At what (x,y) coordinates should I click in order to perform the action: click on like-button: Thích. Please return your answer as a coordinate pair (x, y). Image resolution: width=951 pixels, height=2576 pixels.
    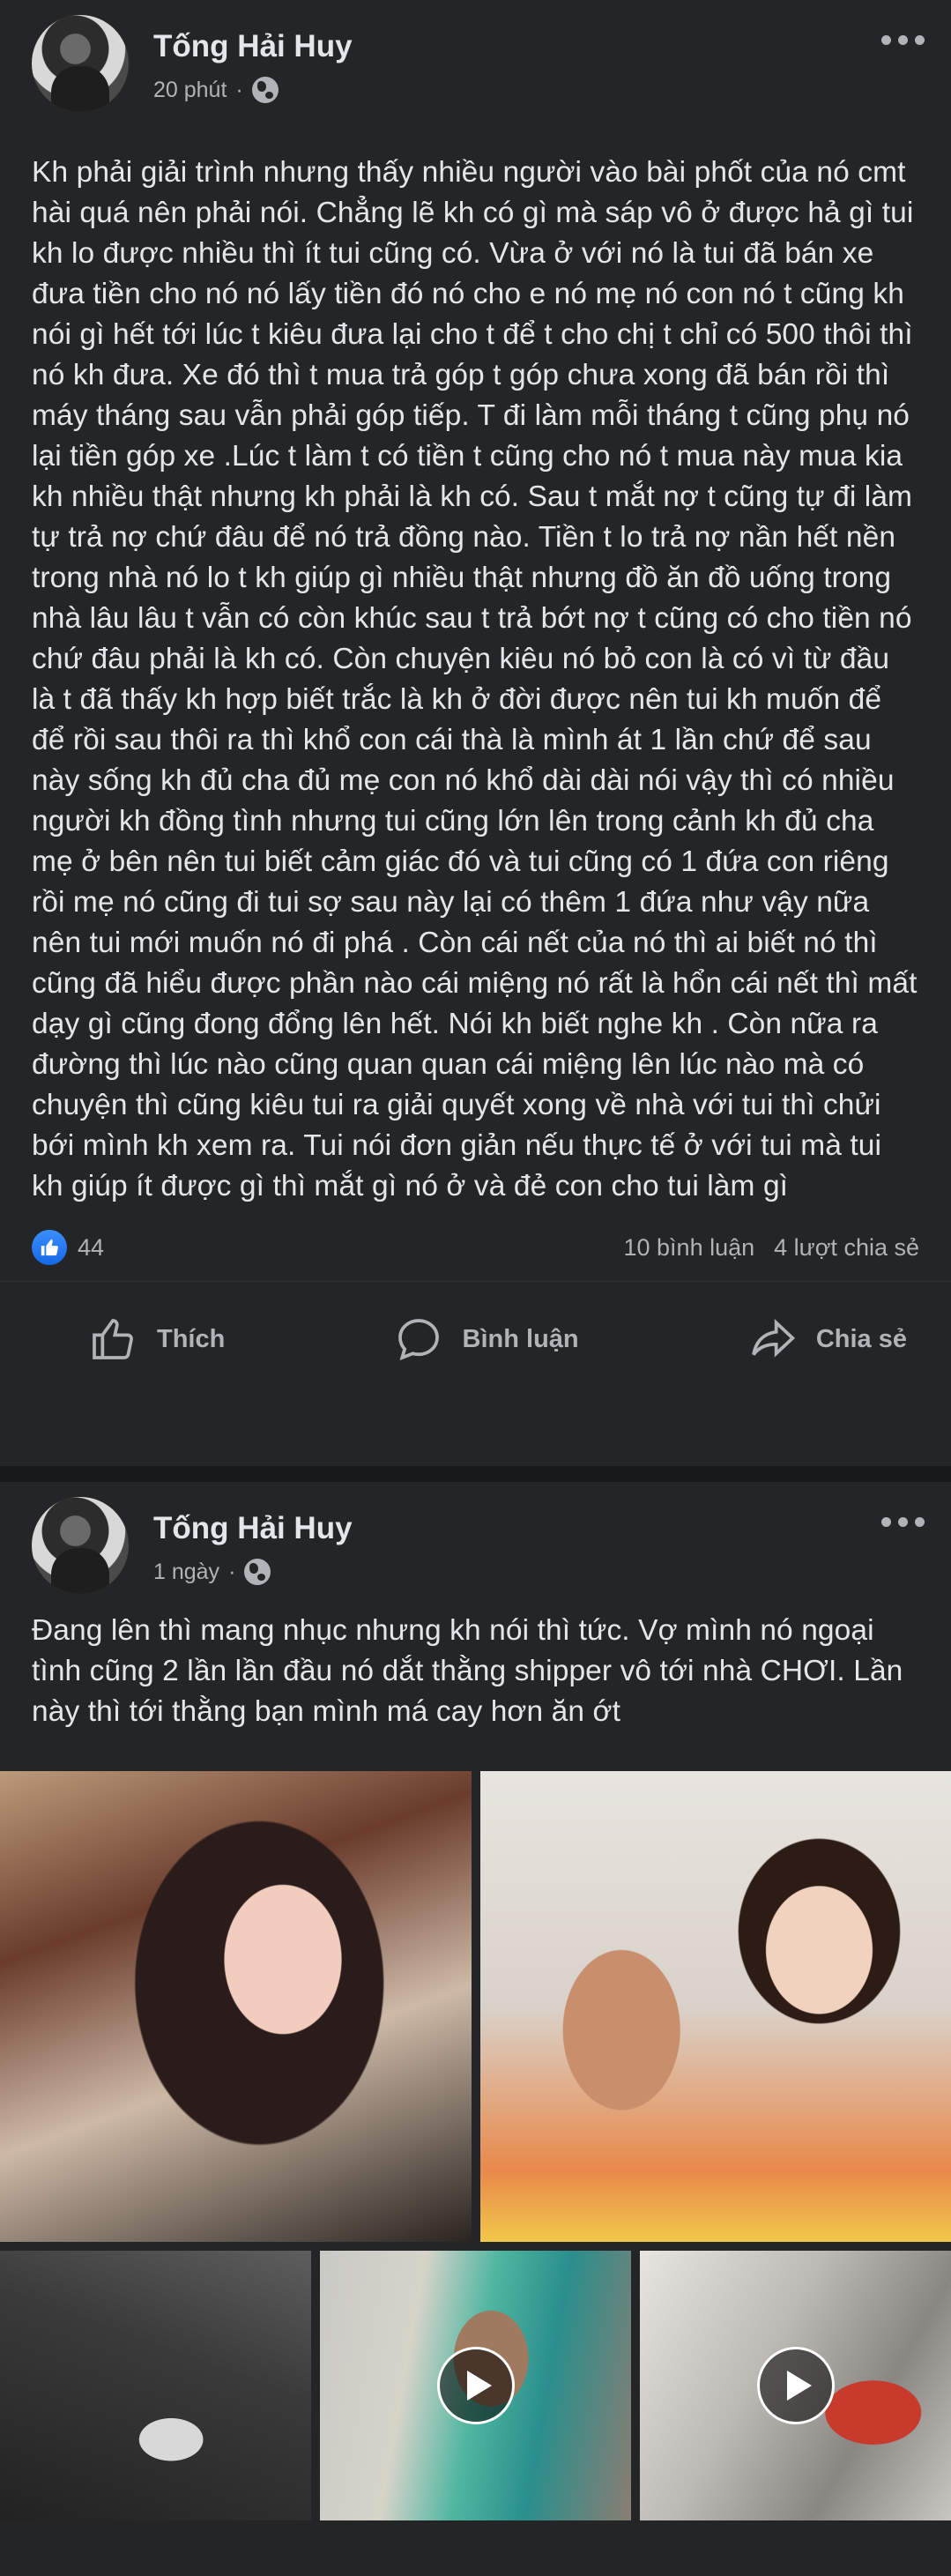
    Looking at the image, I should click on (157, 1339).